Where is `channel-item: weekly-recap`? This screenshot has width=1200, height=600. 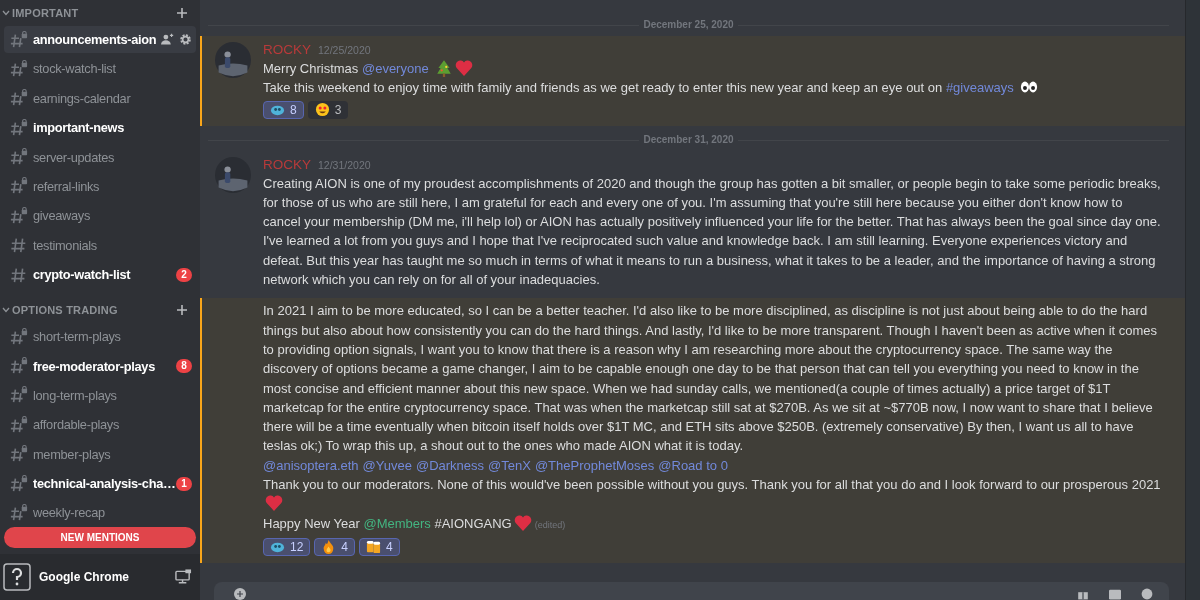
channel-item: weekly-recap is located at coordinates (100, 513).